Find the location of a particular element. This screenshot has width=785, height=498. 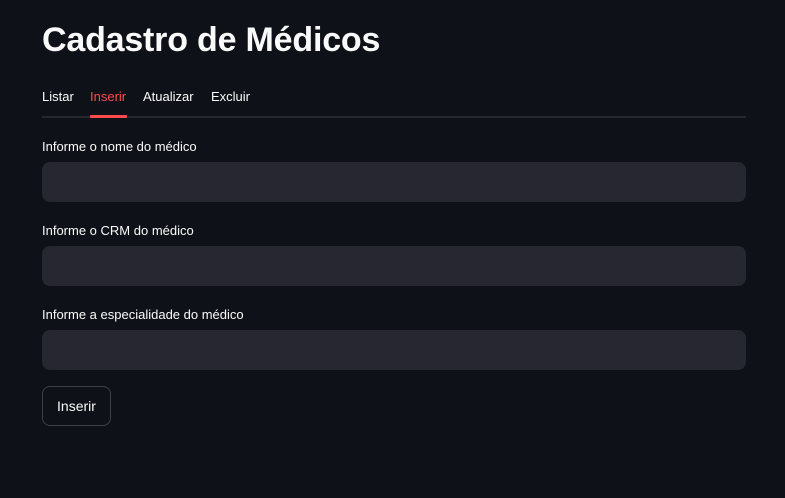

tab-inserir: Inserir is located at coordinates (108, 97).